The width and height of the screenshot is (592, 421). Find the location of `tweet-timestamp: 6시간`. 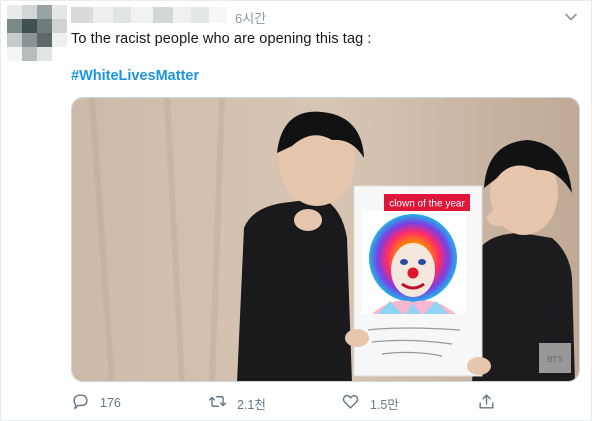

tweet-timestamp: 6시간 is located at coordinates (250, 17).